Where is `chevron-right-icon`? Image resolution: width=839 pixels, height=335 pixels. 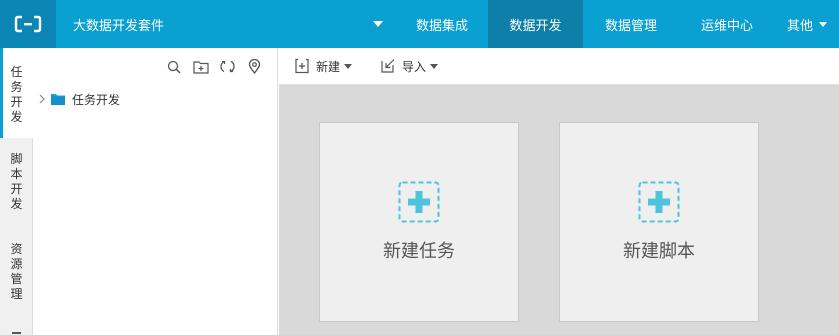 chevron-right-icon is located at coordinates (42, 99).